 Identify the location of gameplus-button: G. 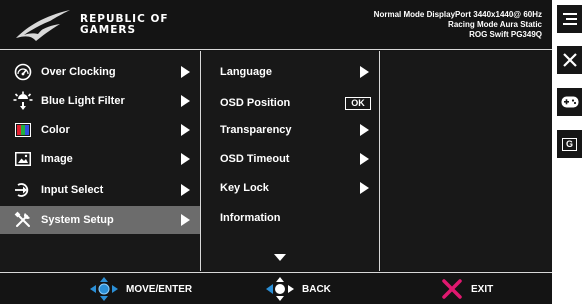
(569, 144).